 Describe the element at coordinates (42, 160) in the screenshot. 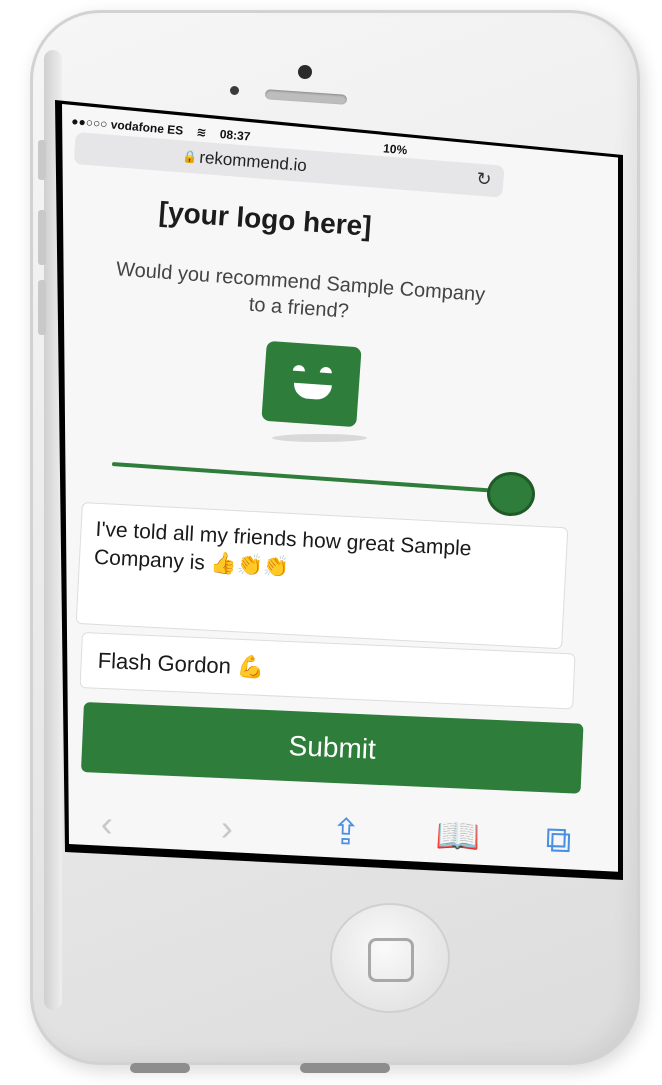

I see `mute-switch` at that location.